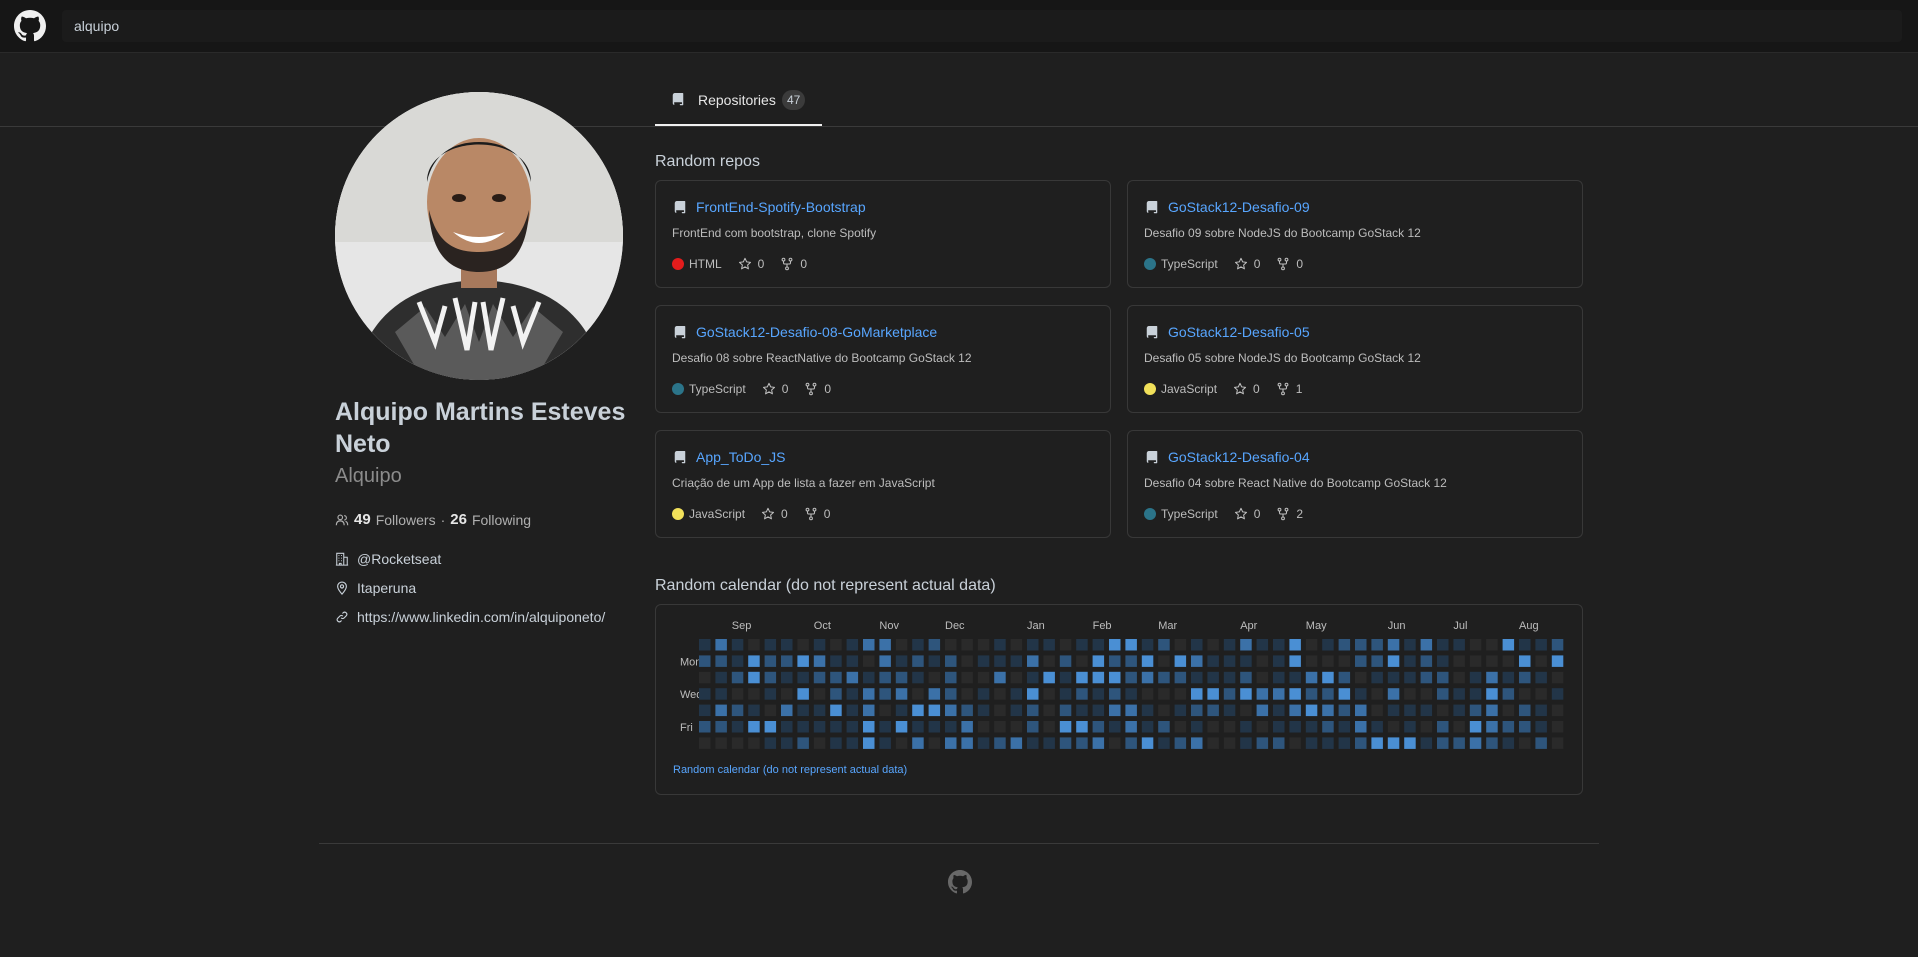 This screenshot has height=957, width=1918. What do you see at coordinates (1289, 389) in the screenshot?
I see `repo-forks: 1` at bounding box center [1289, 389].